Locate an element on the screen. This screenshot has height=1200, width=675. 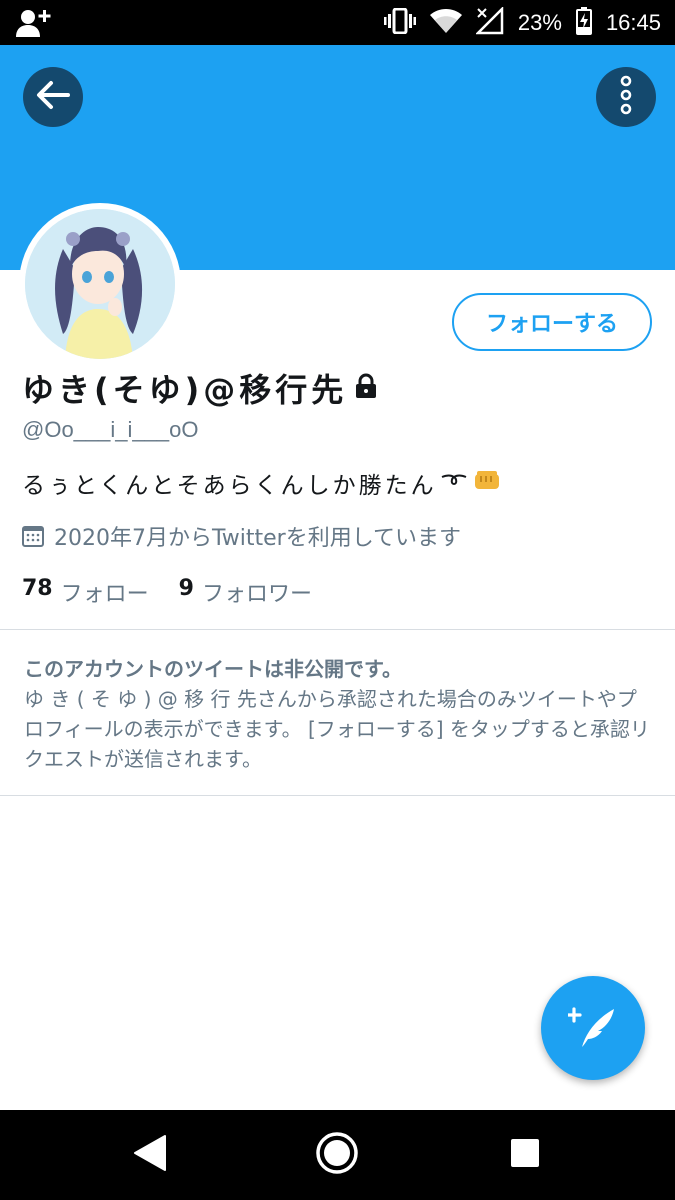
status-bar: 23% 16:45 is located at coordinates (337, 22).